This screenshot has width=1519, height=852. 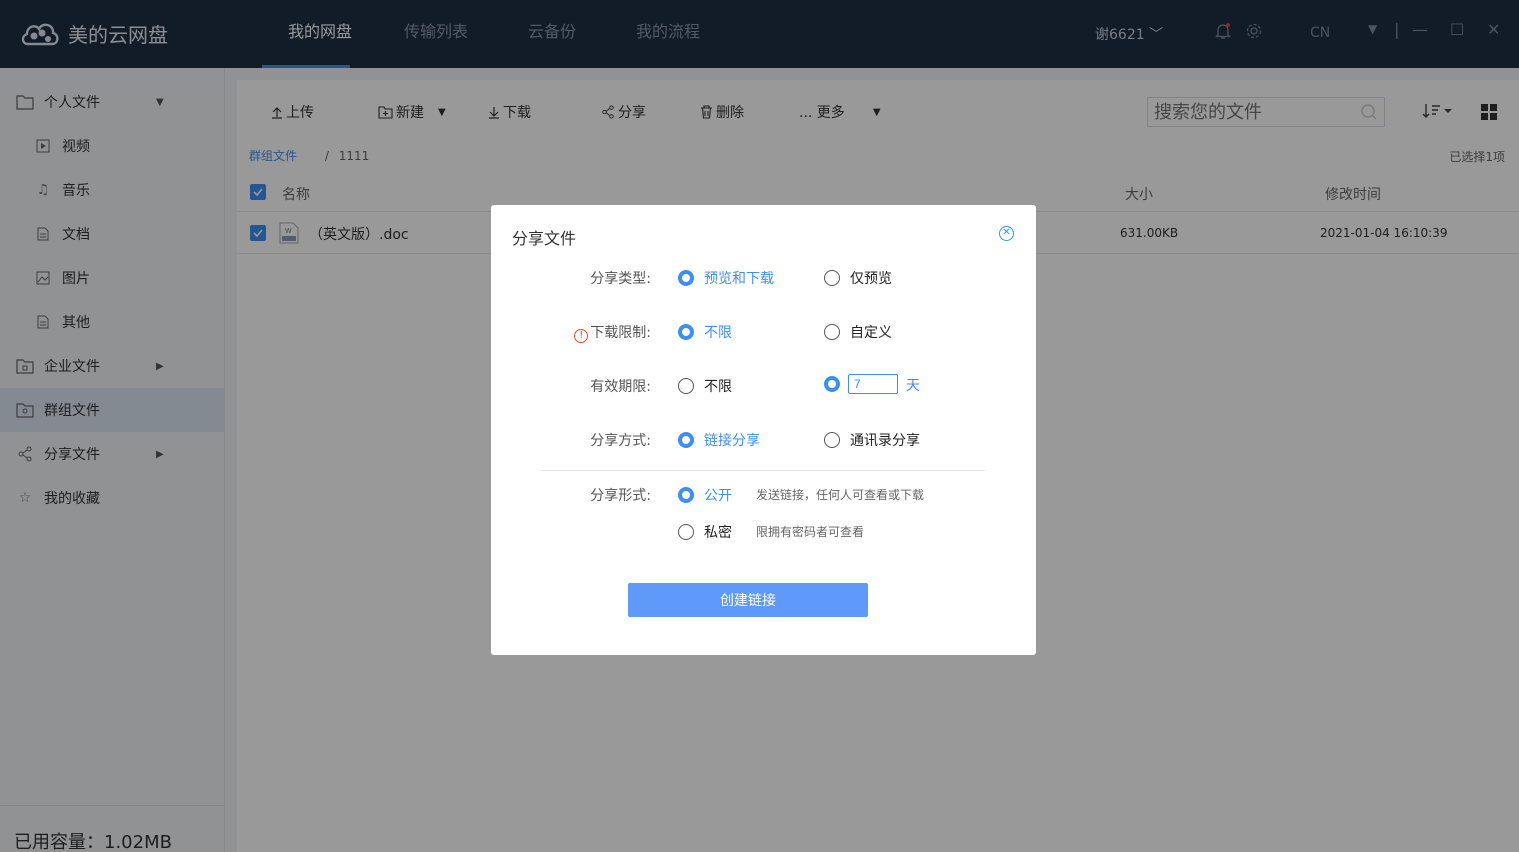 What do you see at coordinates (763, 470) in the screenshot?
I see `dialog-divider` at bounding box center [763, 470].